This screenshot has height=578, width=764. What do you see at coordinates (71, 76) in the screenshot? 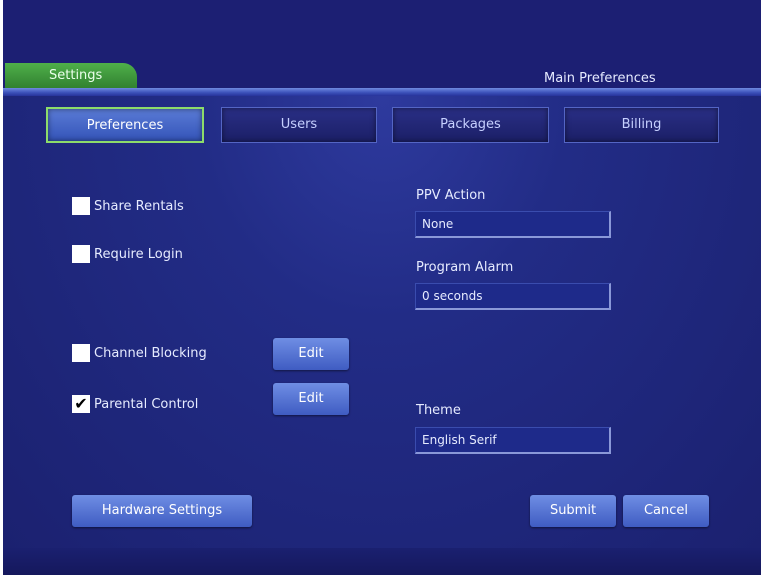
I see `settings-tab: Settings` at bounding box center [71, 76].